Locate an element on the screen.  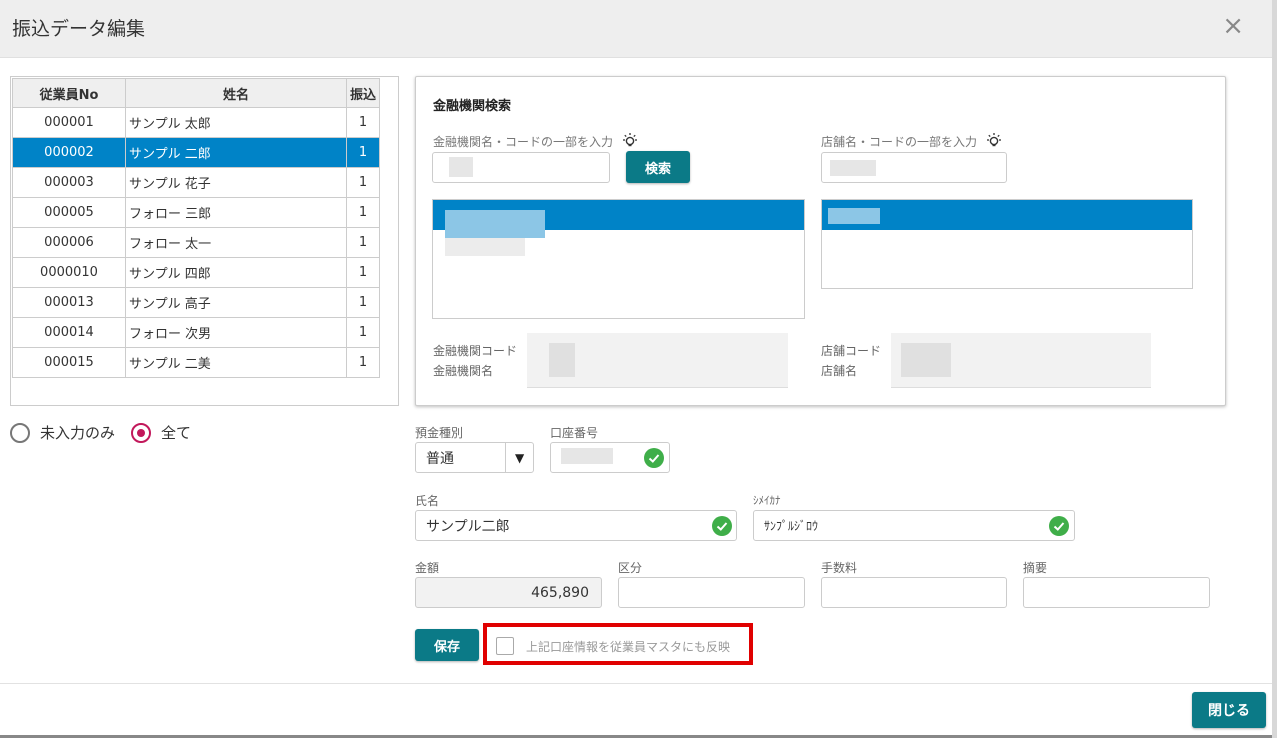
radio-all-label: 全て is located at coordinates (176, 432).